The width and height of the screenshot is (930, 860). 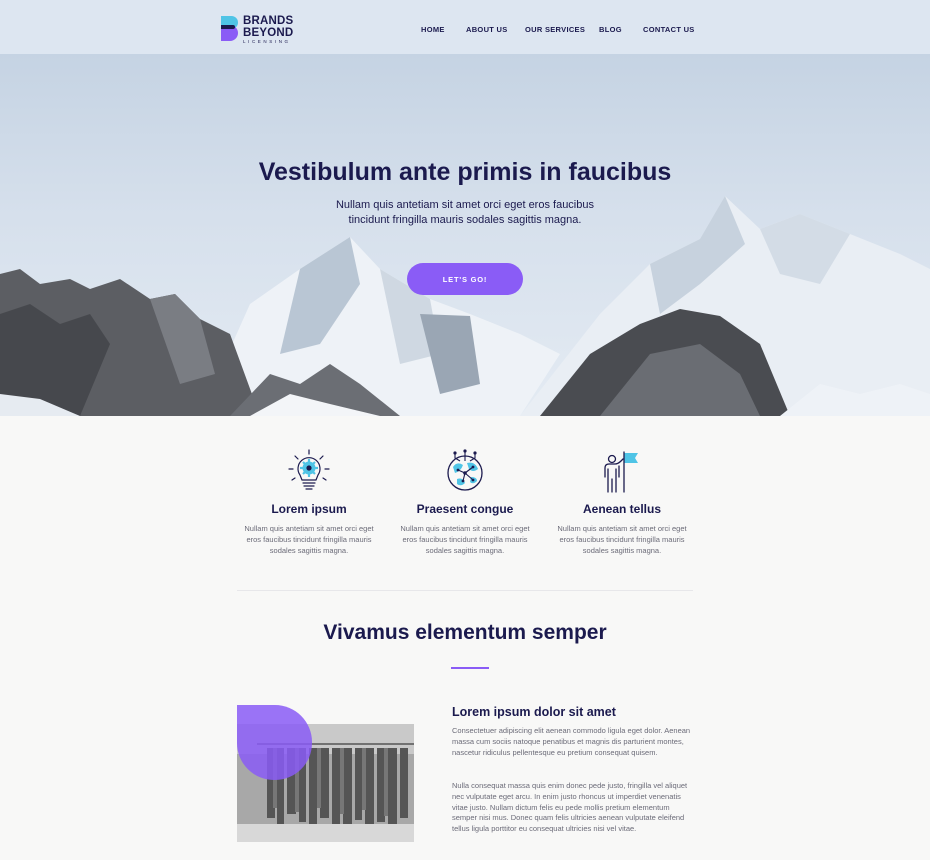 I want to click on globe-network-icon, so click(x=465, y=470).